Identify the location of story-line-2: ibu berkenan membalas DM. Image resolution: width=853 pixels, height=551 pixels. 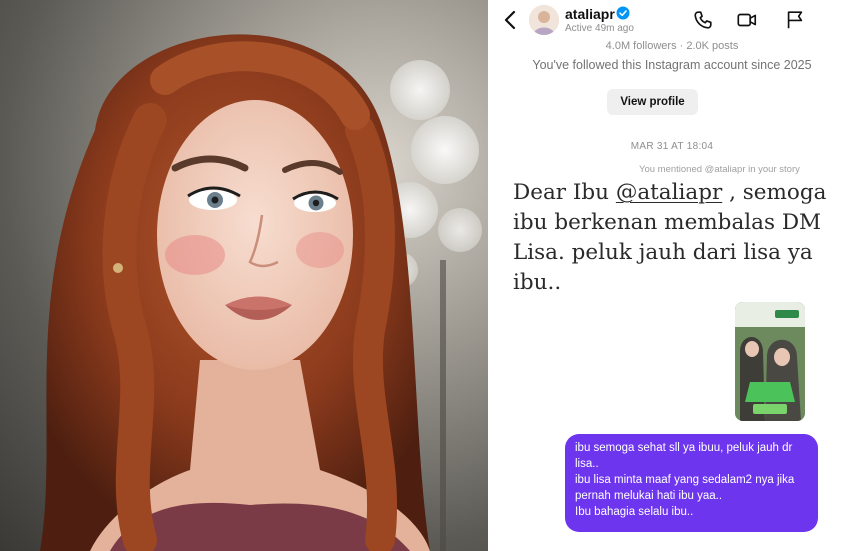
(667, 222).